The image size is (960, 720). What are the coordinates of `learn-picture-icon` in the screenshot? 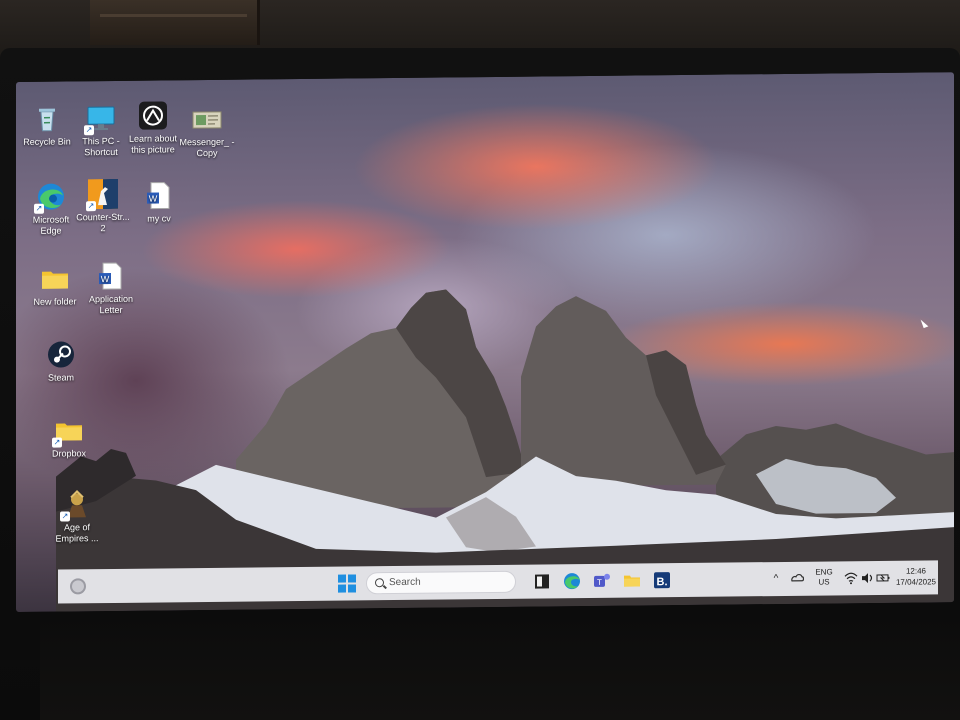 It's located at (153, 115).